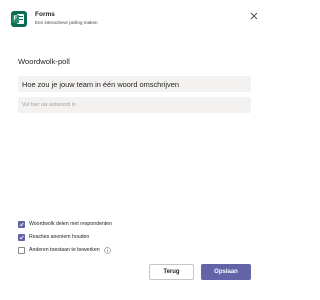  Describe the element at coordinates (44, 61) in the screenshot. I see `poll-title: Woordwolk-poll` at that location.